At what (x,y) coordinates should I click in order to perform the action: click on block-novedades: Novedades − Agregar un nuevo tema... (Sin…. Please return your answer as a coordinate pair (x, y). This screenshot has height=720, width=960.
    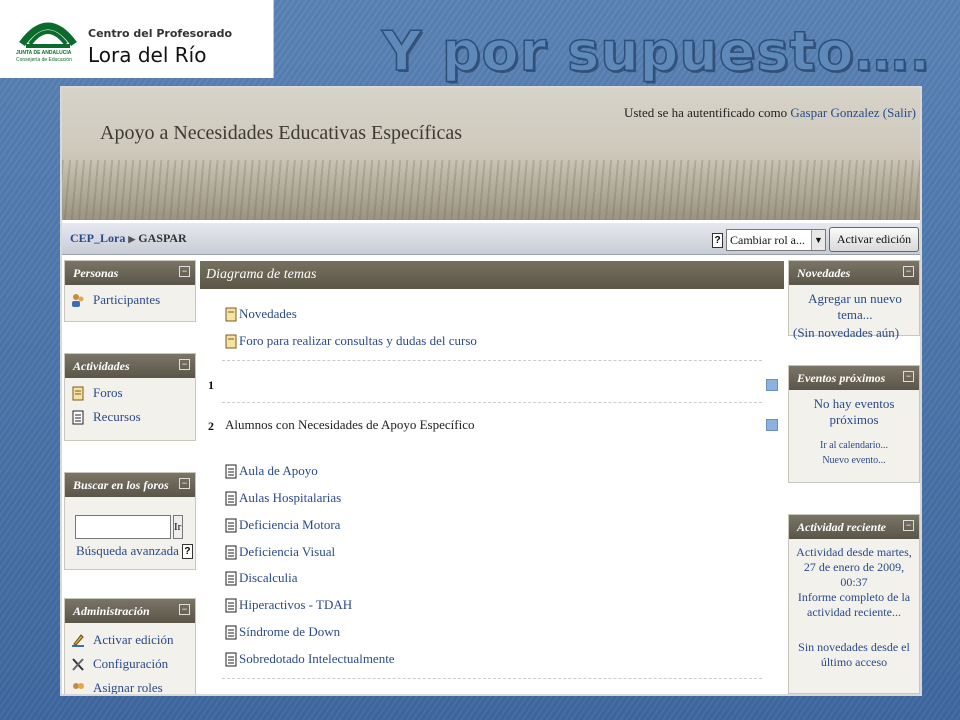
    Looking at the image, I should click on (854, 300).